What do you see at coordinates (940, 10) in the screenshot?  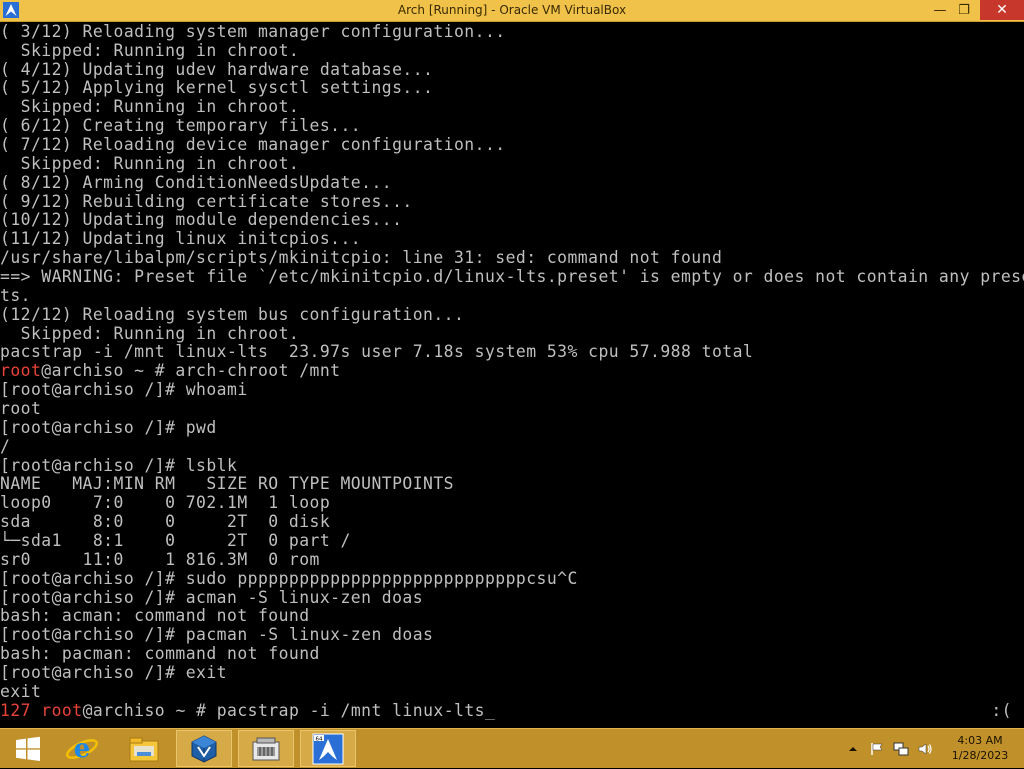 I see `minimize-button: —` at bounding box center [940, 10].